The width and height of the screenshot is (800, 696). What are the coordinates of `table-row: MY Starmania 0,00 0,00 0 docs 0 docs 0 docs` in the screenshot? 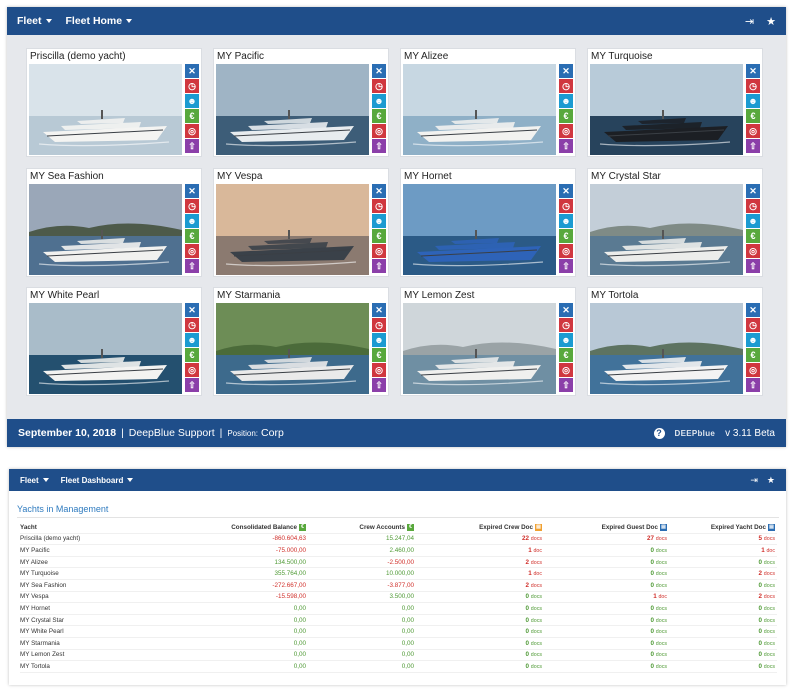 It's located at (398, 644).